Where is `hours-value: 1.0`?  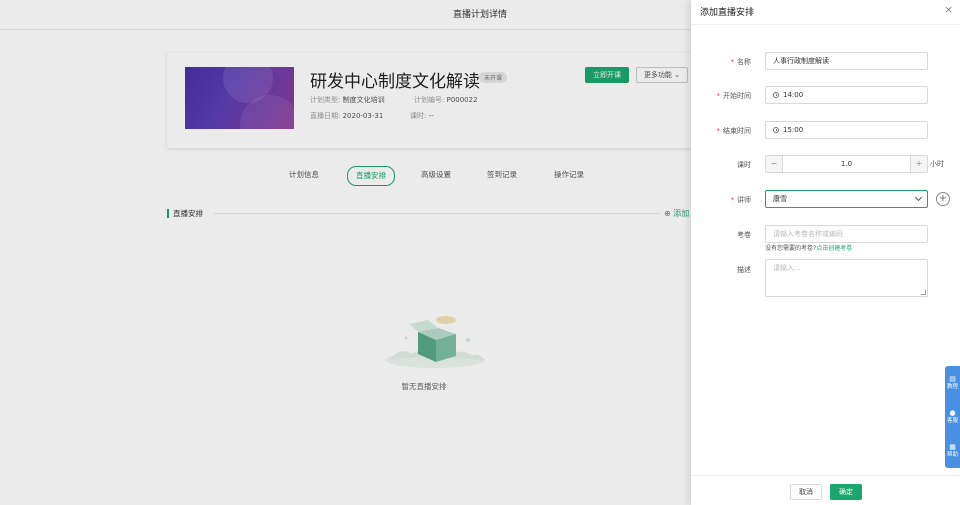
hours-value: 1.0 is located at coordinates (846, 164).